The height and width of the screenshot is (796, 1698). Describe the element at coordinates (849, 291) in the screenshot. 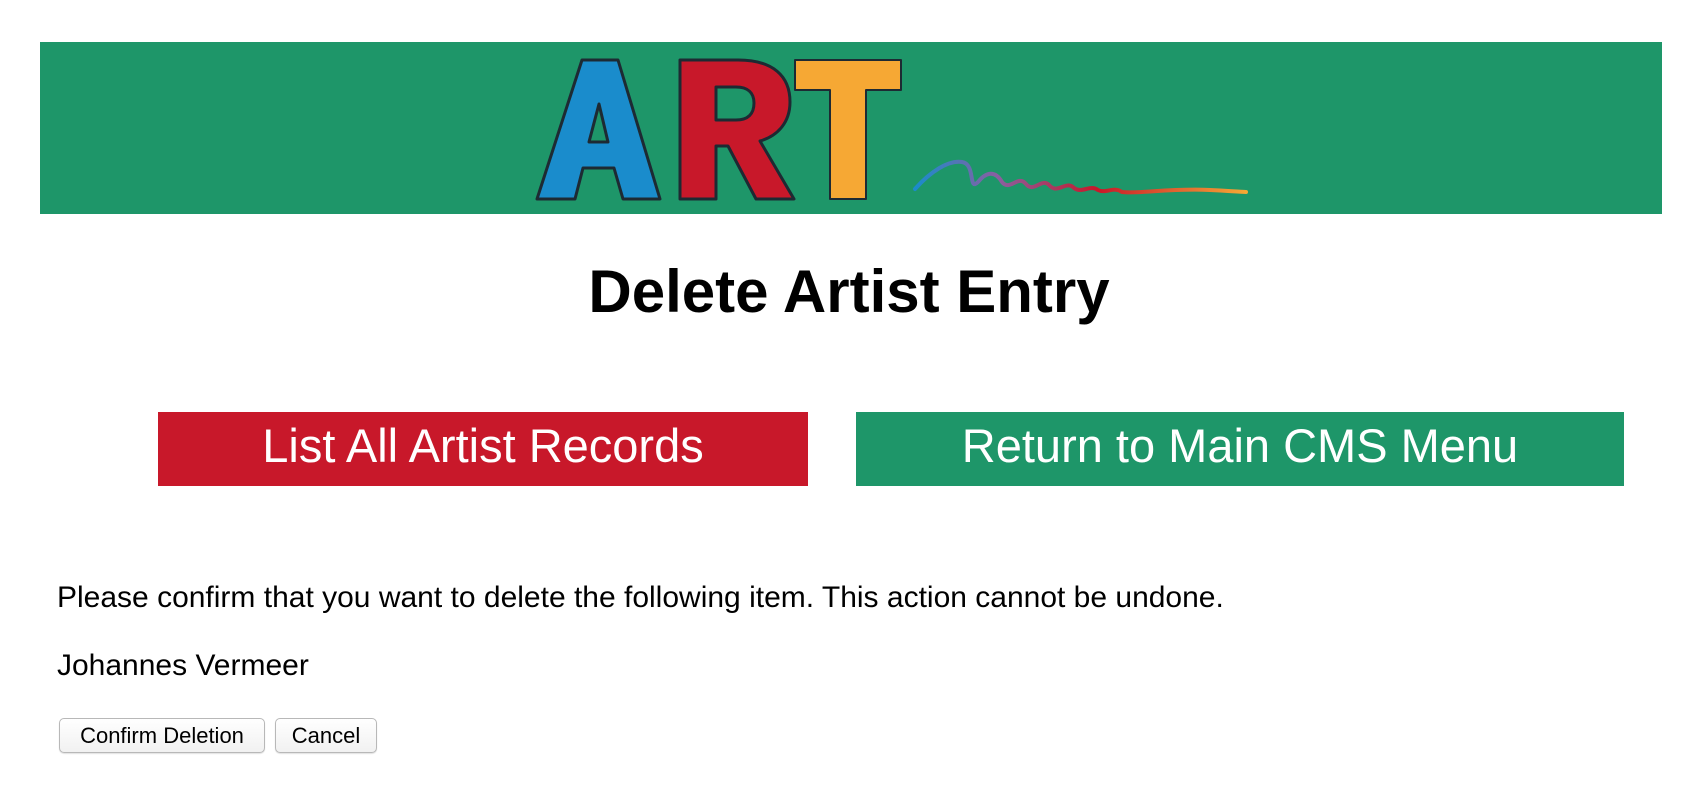

I see `page-title: Delete Artist Entry` at that location.